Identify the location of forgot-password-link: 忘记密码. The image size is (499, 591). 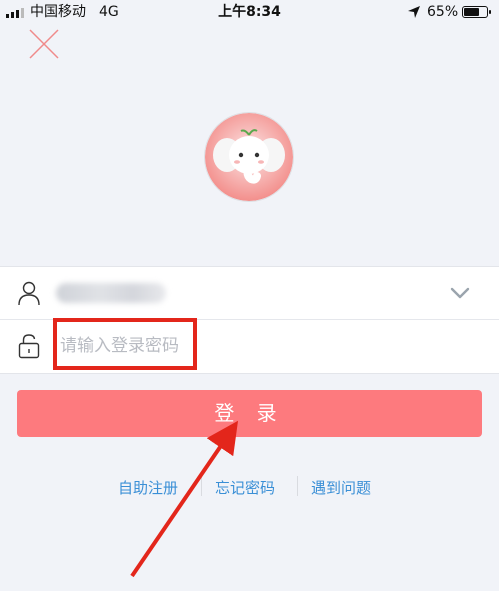
(245, 487).